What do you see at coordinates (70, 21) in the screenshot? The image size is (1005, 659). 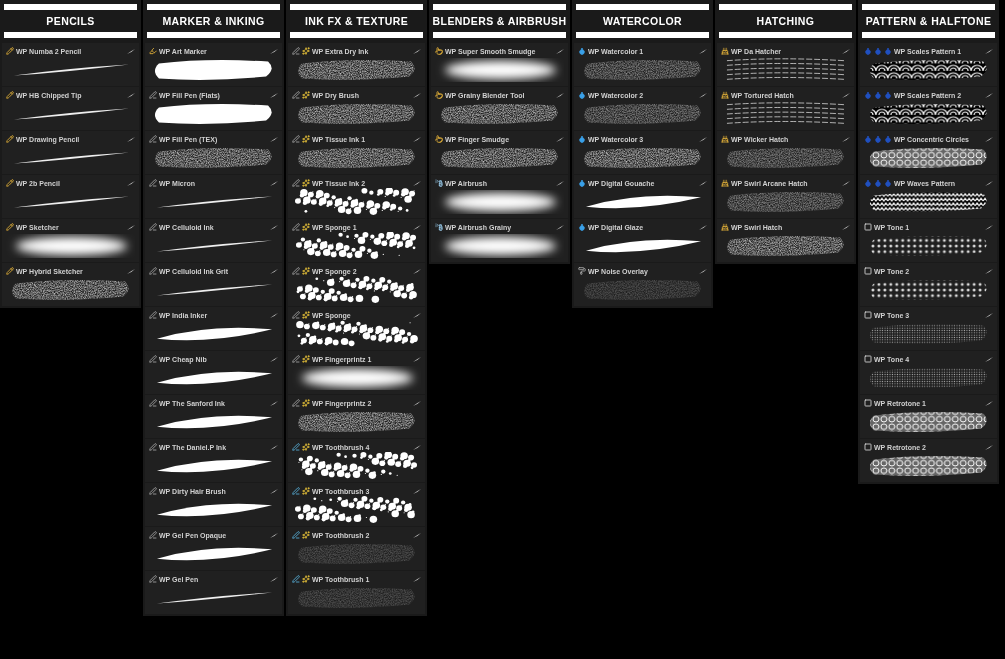 I see `column-title: PENCILS` at bounding box center [70, 21].